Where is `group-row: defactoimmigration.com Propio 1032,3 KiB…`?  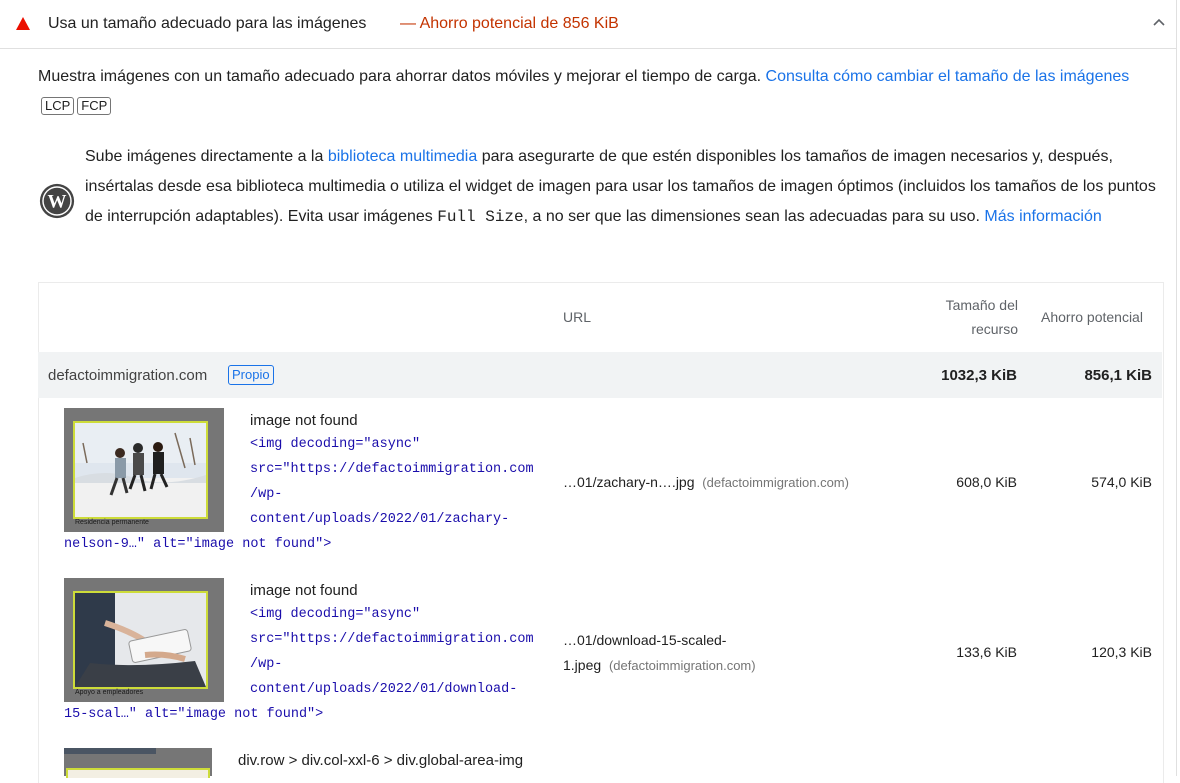 group-row: defactoimmigration.com Propio 1032,3 KiB… is located at coordinates (600, 375).